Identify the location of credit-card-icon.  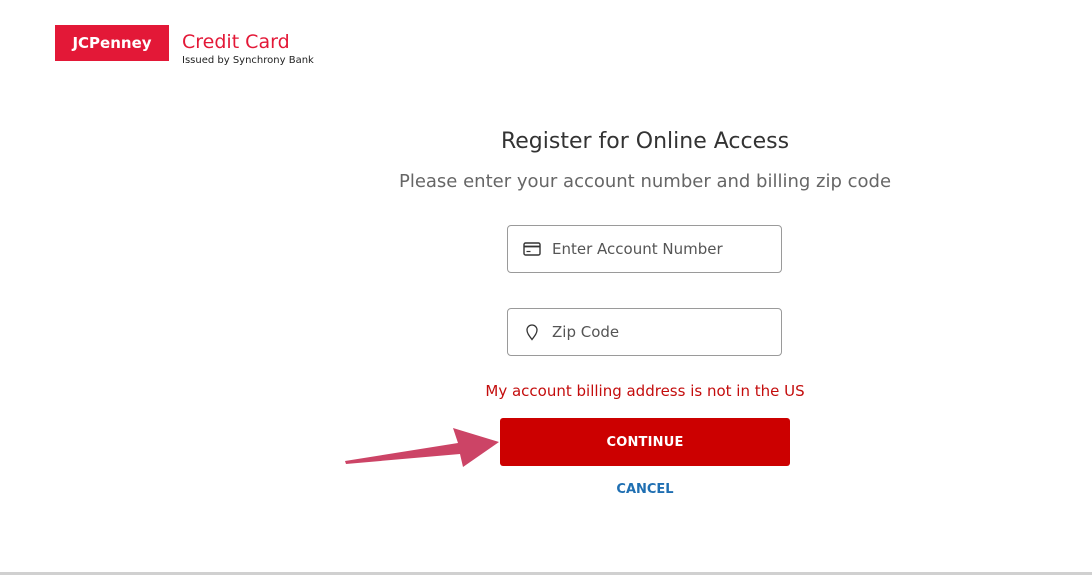
(532, 249).